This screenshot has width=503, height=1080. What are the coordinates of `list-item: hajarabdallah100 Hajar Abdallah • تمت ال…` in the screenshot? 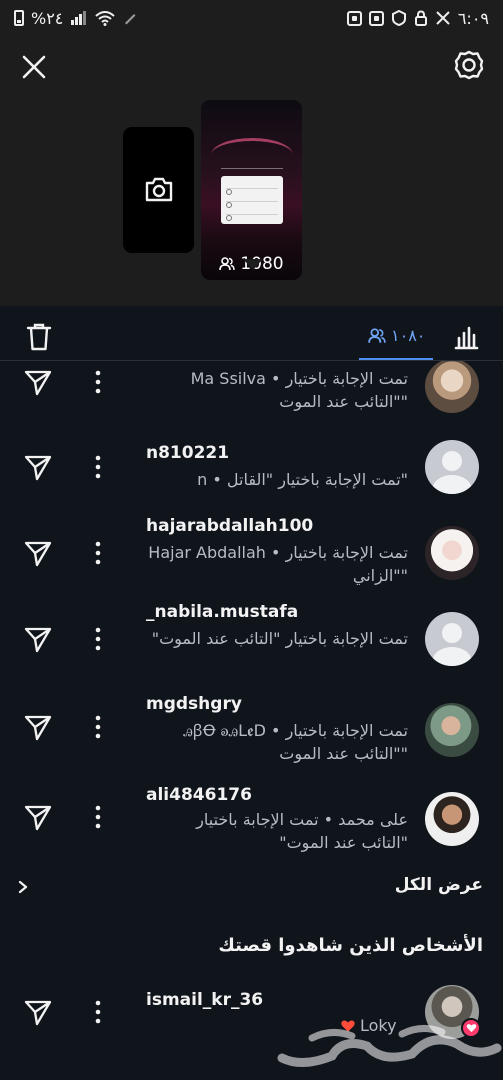 It's located at (251, 562).